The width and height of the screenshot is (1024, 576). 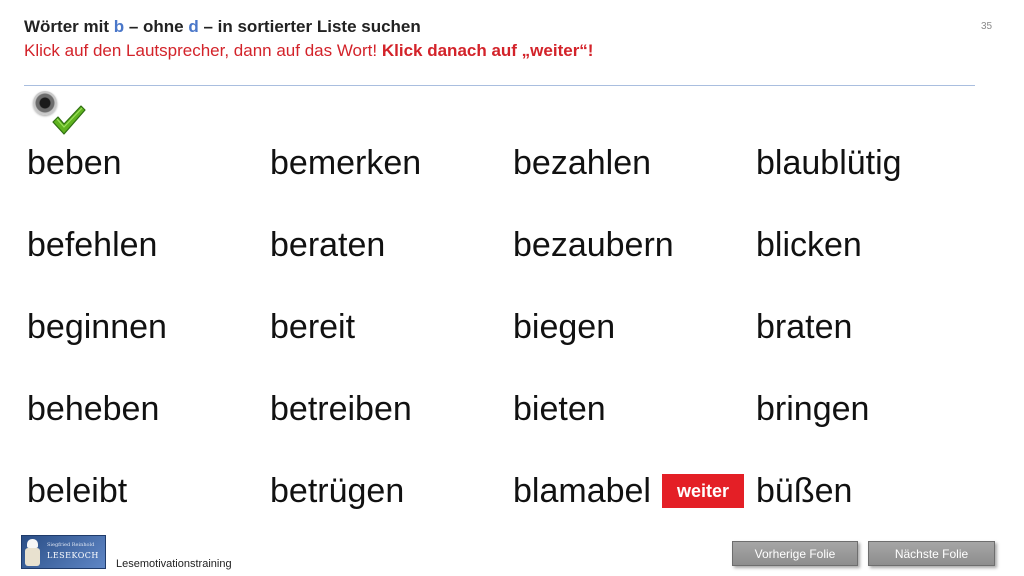 I want to click on word-col4-2: blicken, so click(x=809, y=245).